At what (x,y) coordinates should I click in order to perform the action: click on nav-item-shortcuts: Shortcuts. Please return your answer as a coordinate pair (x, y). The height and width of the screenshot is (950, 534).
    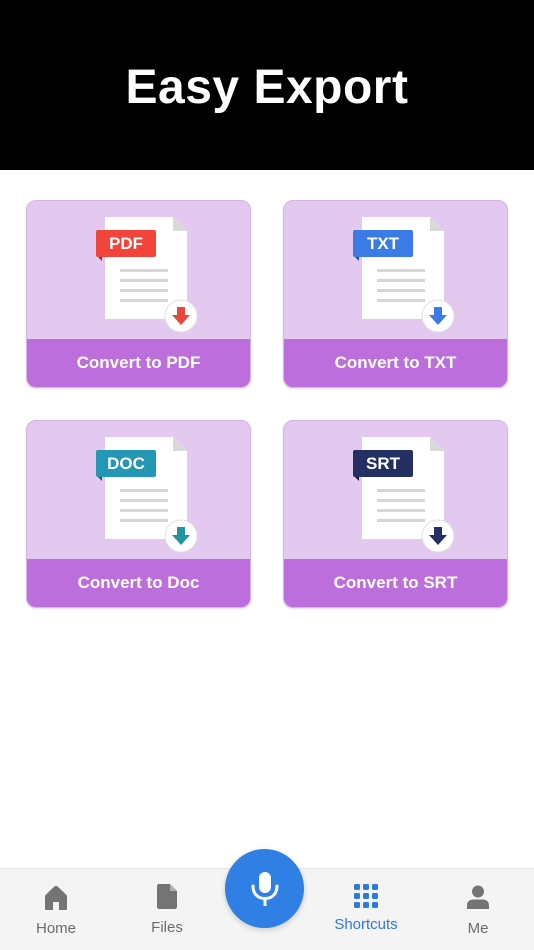
    Looking at the image, I should click on (366, 909).